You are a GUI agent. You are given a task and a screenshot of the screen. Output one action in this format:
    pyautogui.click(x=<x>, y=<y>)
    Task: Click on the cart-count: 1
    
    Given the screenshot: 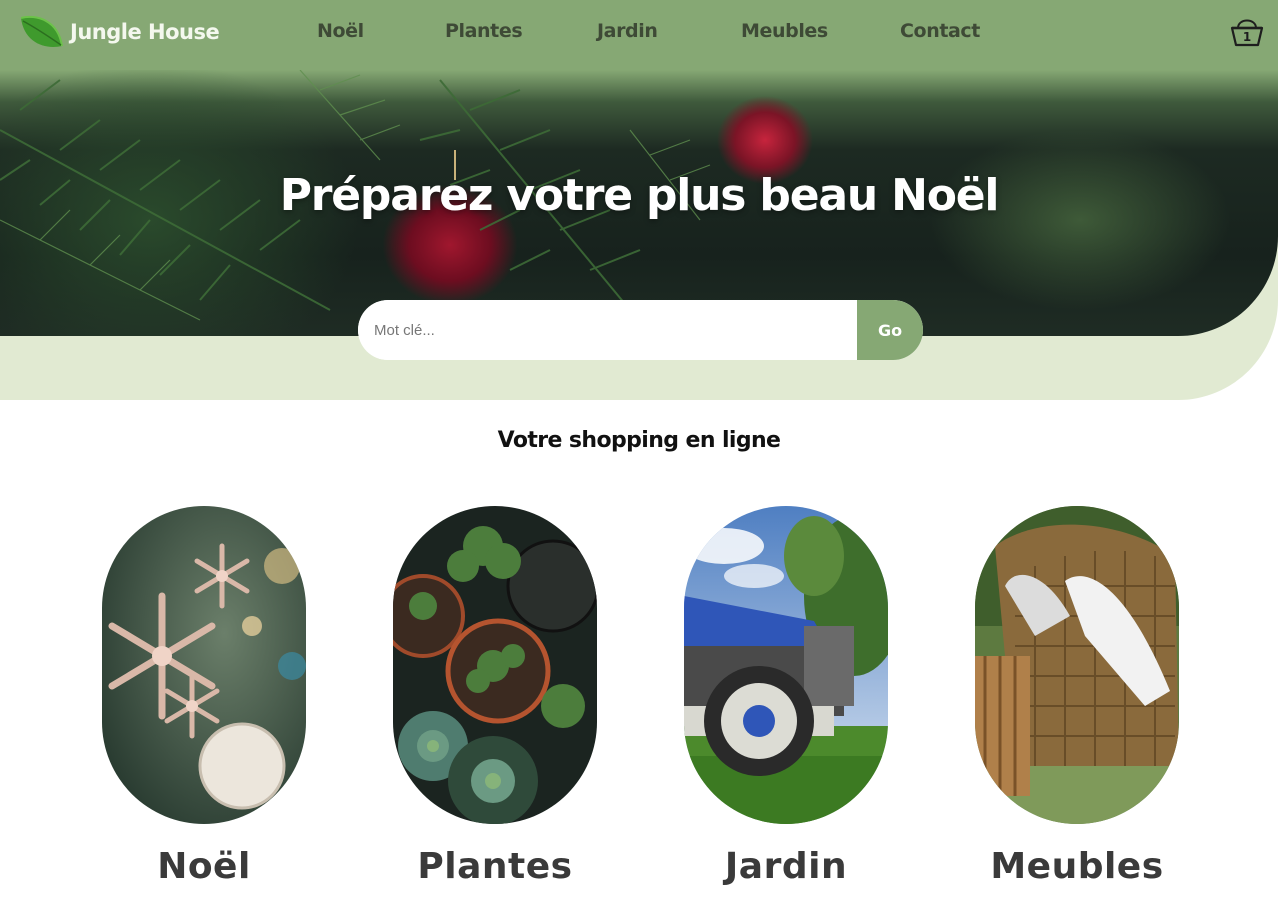 What is the action you would take?
    pyautogui.click(x=1247, y=37)
    